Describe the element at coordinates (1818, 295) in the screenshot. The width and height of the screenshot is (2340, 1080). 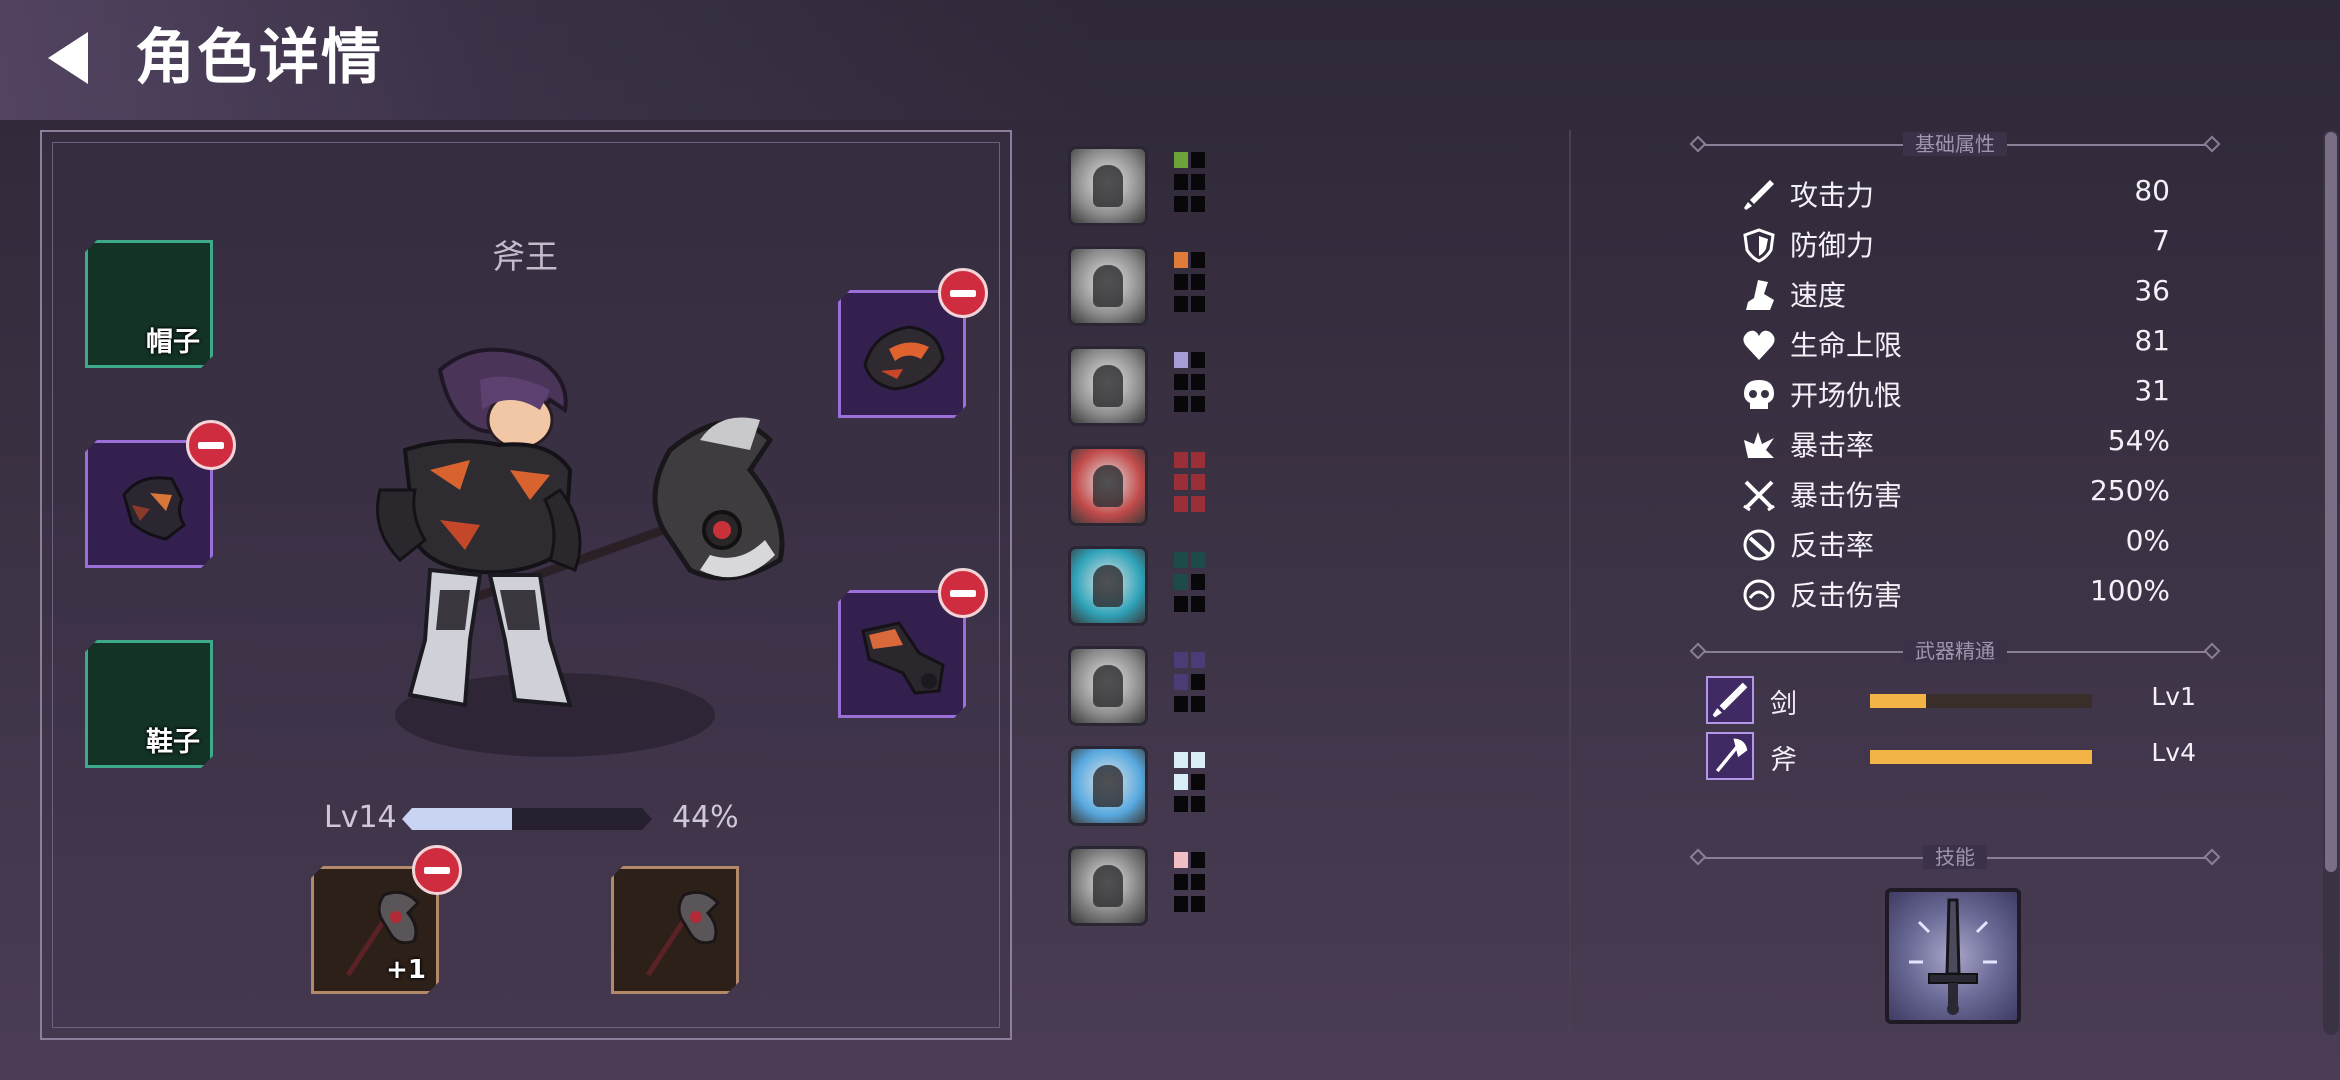
I see `stat-name: 速度` at that location.